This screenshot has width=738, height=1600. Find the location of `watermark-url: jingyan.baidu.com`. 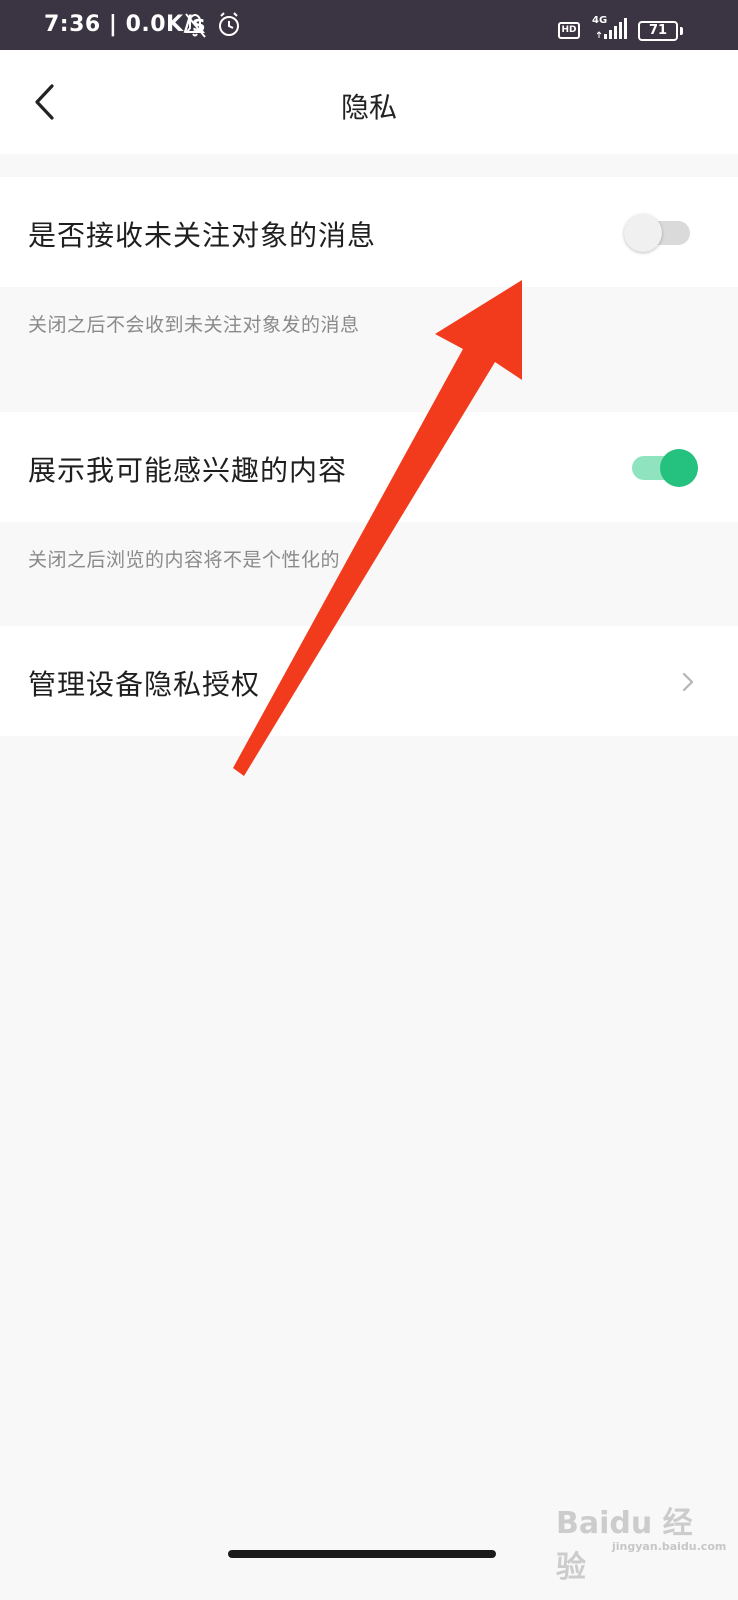

watermark-url: jingyan.baidu.com is located at coordinates (669, 1546).